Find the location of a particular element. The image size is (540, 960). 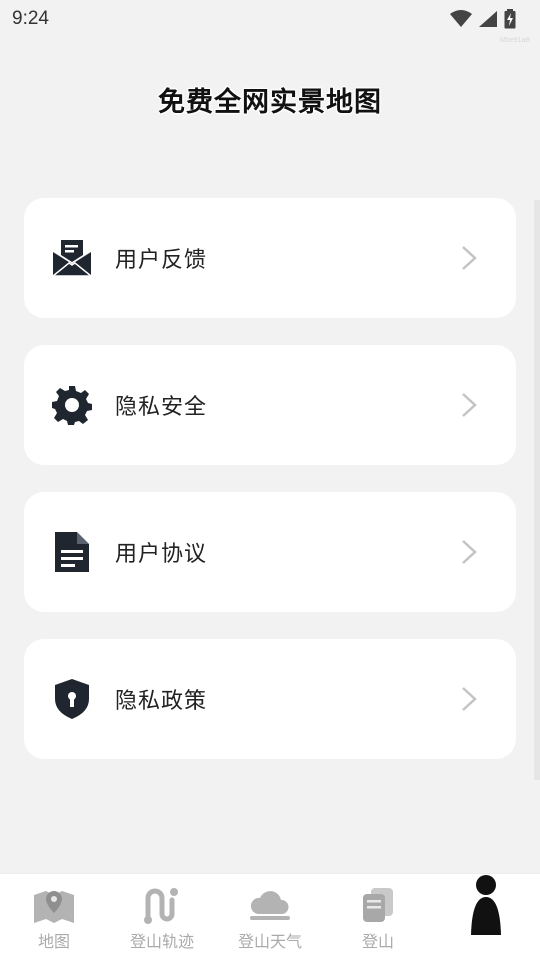

bottom-tab-bar: 地图 登山轨迹 登山天气 登山 is located at coordinates (270, 916).